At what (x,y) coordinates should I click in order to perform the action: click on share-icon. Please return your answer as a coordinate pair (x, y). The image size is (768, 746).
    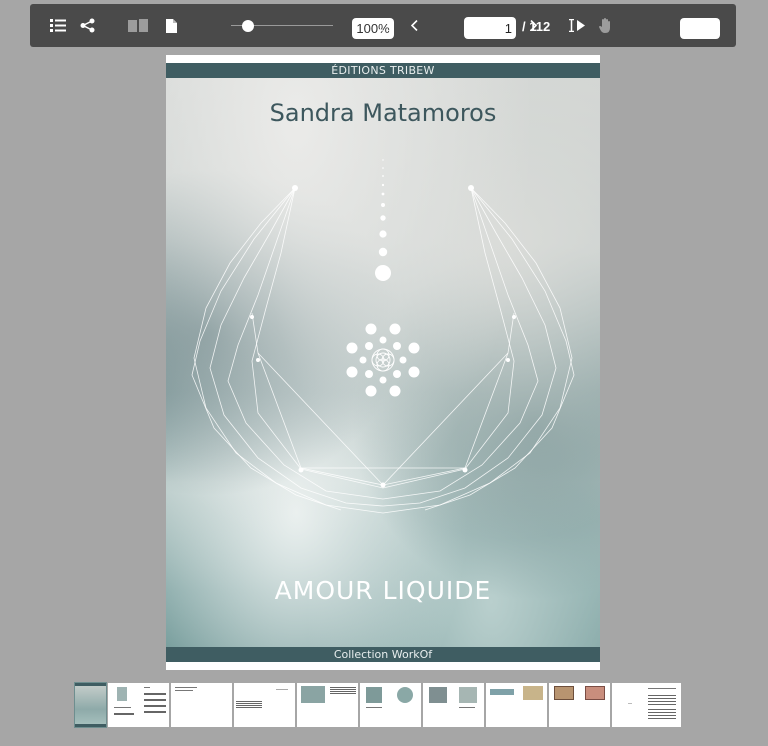
    Looking at the image, I should click on (87, 25).